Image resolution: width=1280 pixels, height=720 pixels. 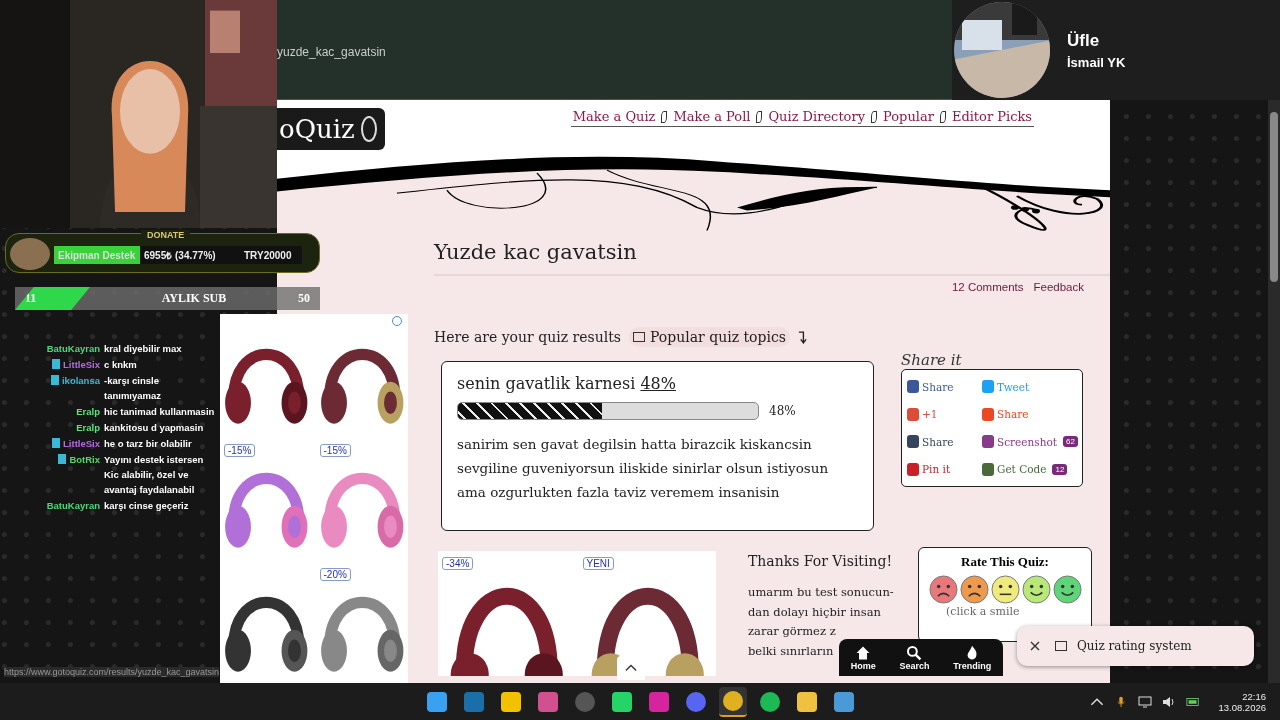 I want to click on chat-username: ikolansa, so click(x=80, y=381).